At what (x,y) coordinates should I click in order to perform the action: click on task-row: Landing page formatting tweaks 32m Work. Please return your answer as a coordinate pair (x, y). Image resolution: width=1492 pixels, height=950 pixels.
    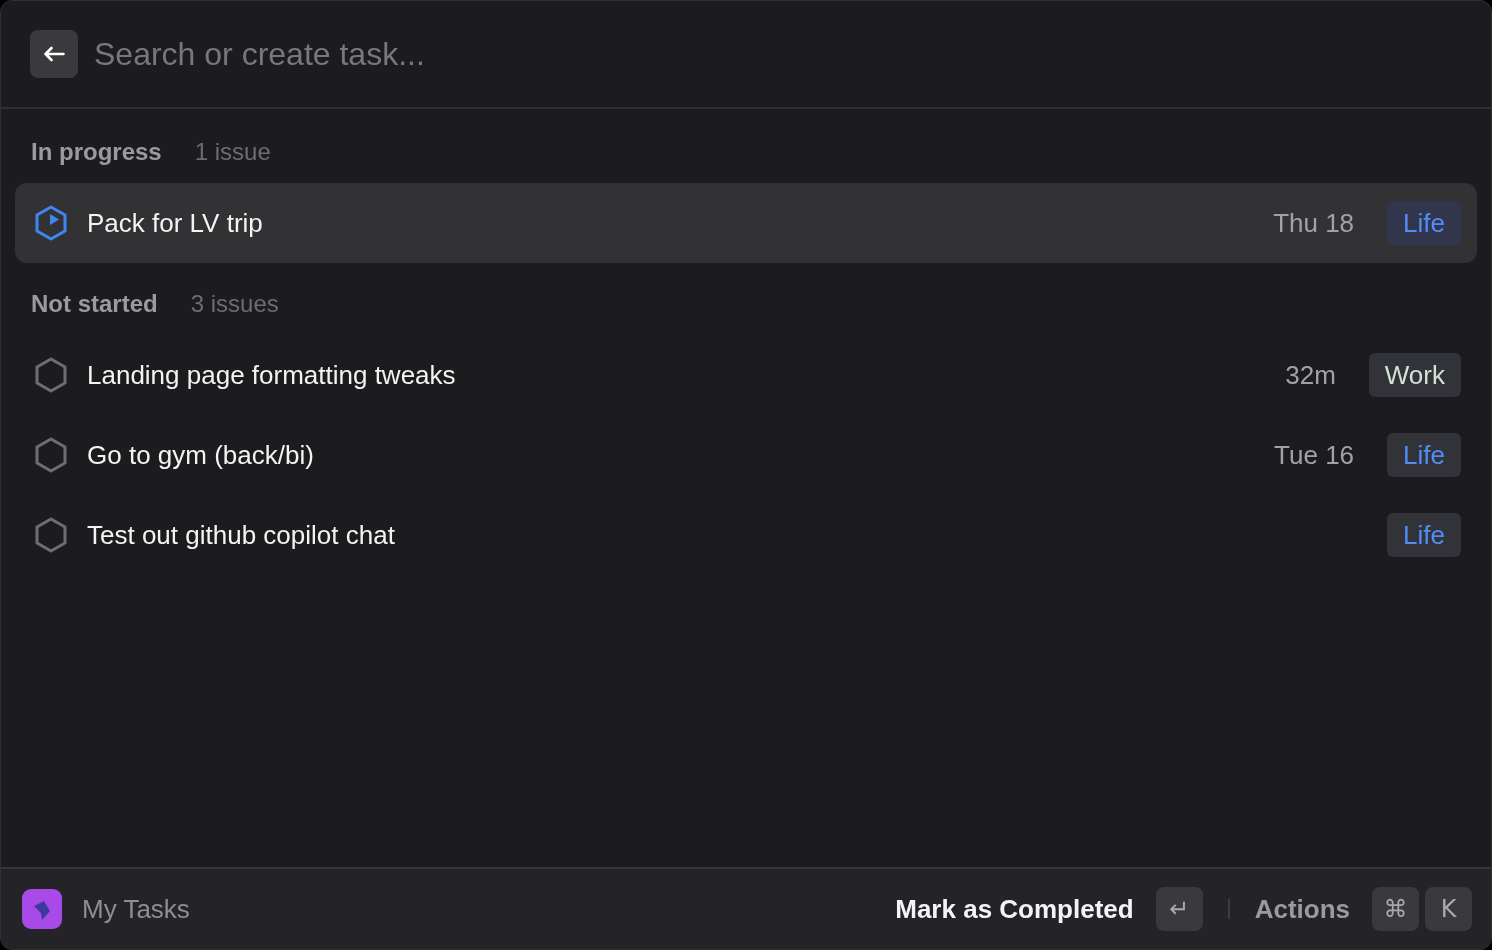
    Looking at the image, I should click on (746, 375).